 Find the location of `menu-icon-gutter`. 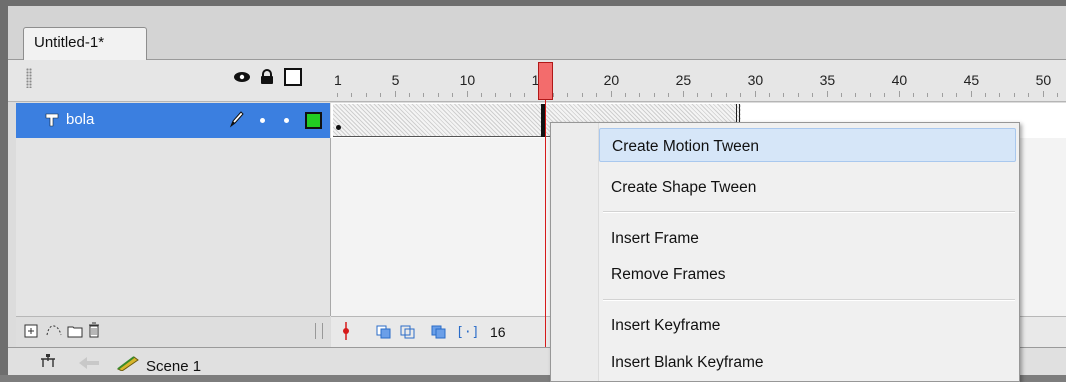

menu-icon-gutter is located at coordinates (575, 252).